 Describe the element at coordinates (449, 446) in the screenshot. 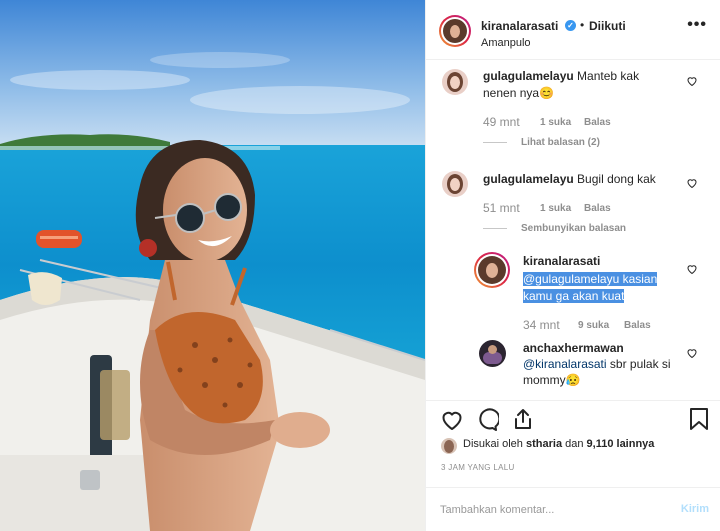

I see `liker-avatar` at that location.